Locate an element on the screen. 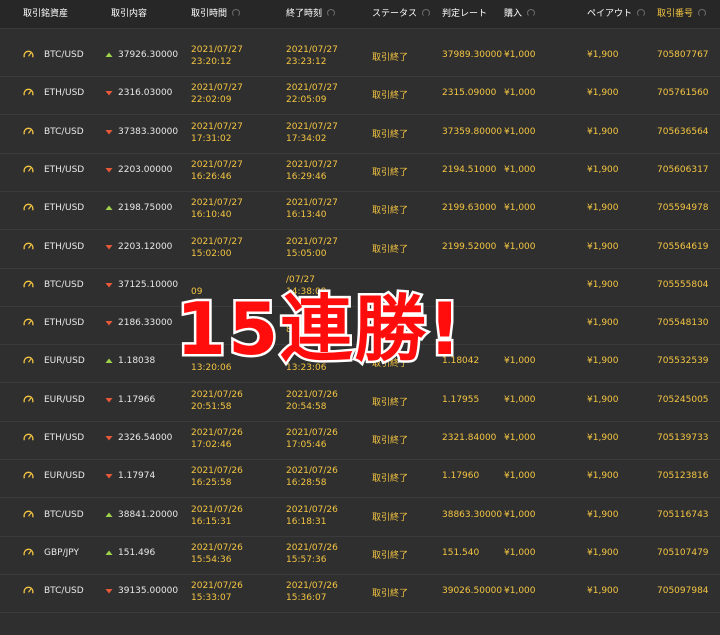  entry-rate: 2186.33000 is located at coordinates (145, 323).